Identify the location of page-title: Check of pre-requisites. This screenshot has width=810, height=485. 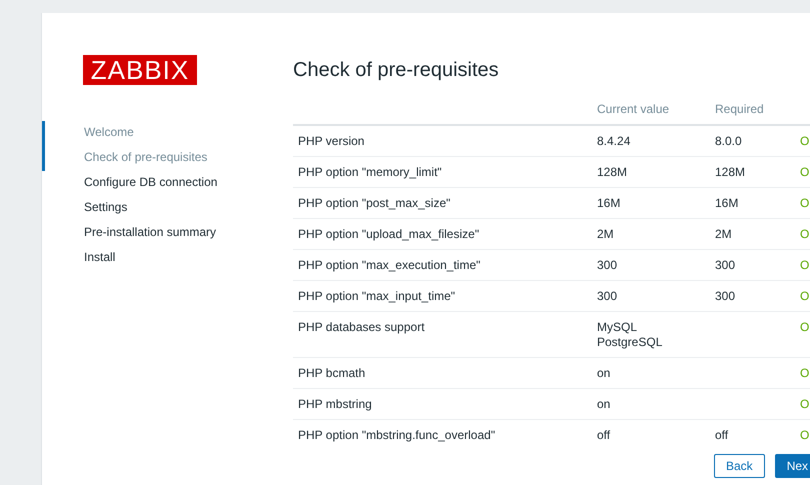
(396, 71).